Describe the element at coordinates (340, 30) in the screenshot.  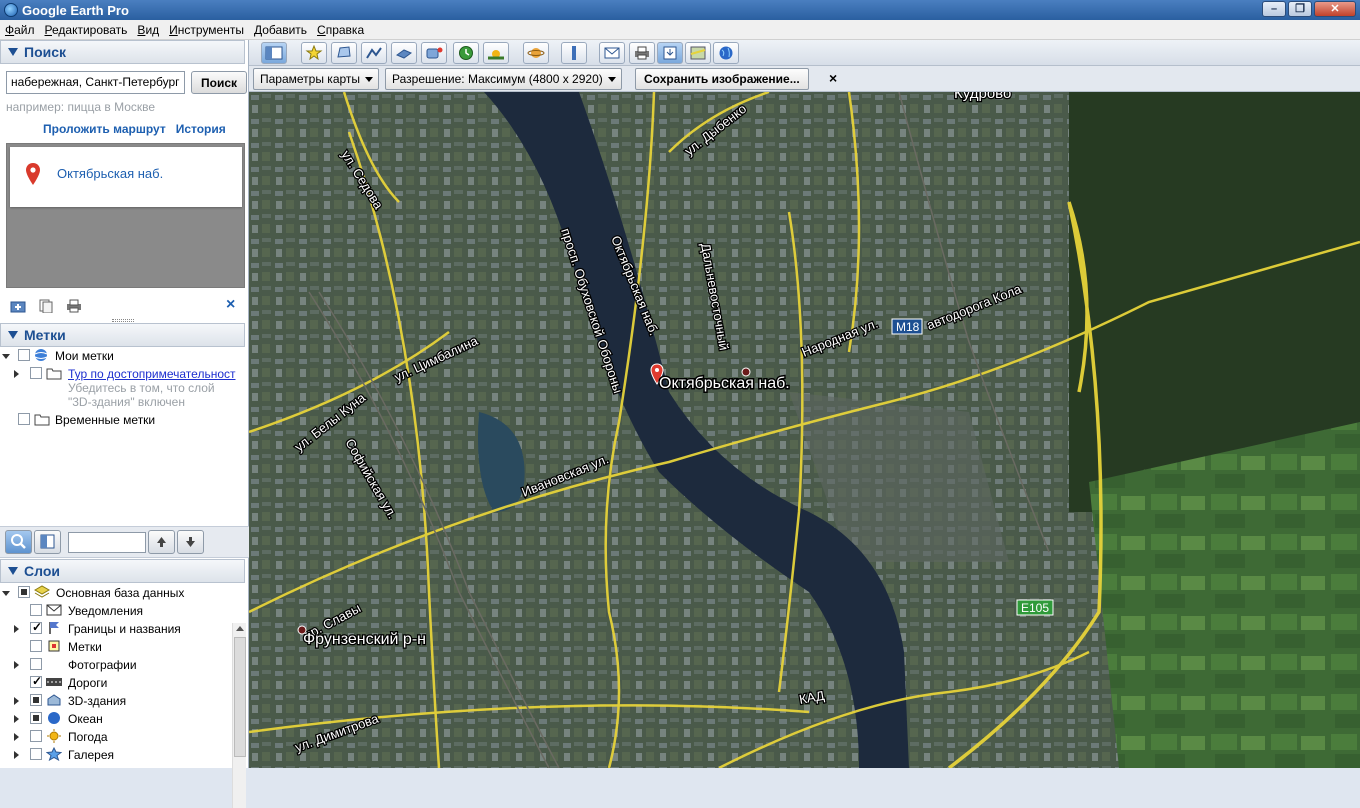
I see `menu-help: Справка` at that location.